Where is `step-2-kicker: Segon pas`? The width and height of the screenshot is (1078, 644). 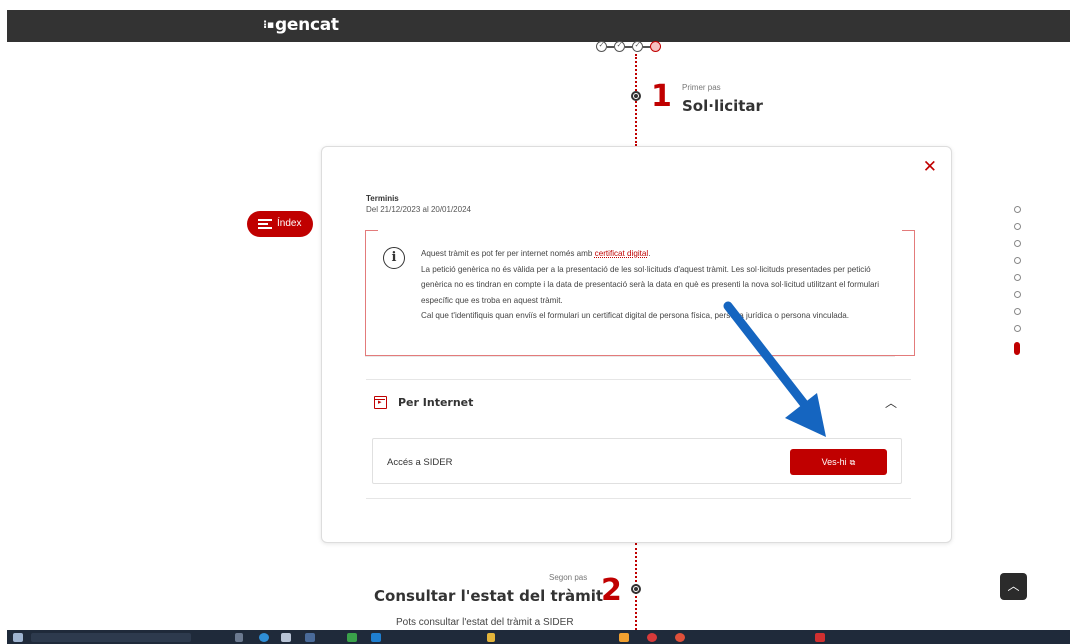
step-2-kicker: Segon pas is located at coordinates (568, 577).